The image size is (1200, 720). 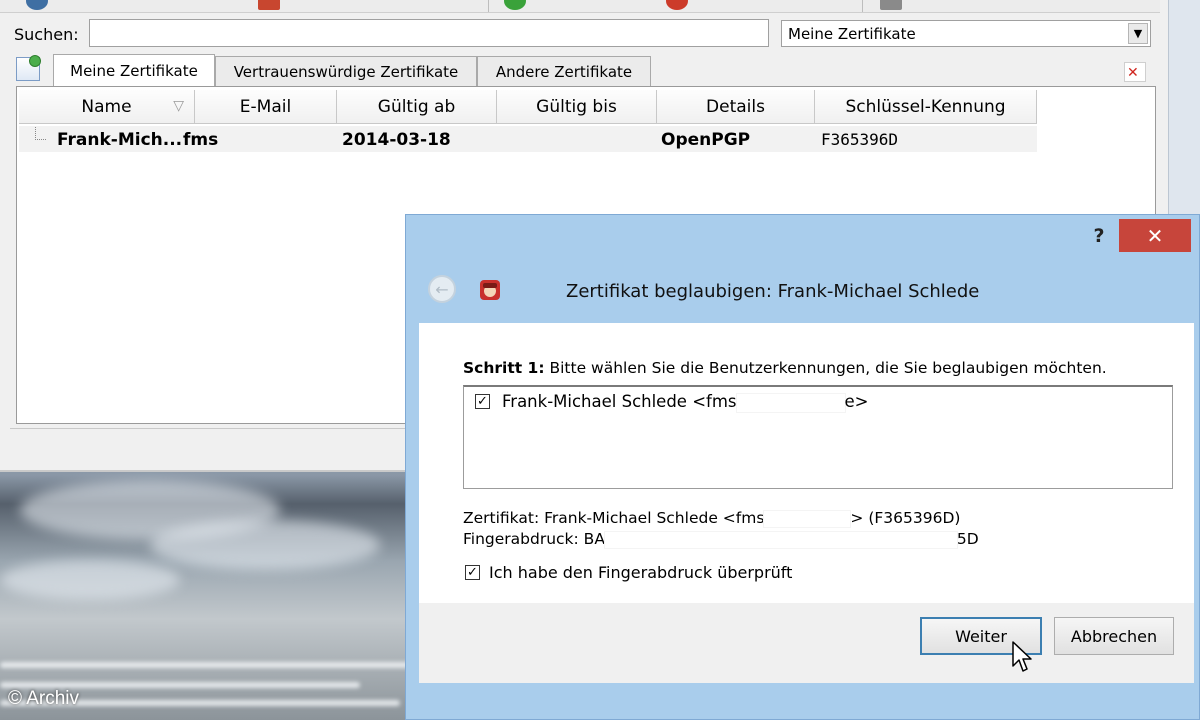 What do you see at coordinates (577, 107) in the screenshot?
I see `column-header-valid-until: Gültig bis` at bounding box center [577, 107].